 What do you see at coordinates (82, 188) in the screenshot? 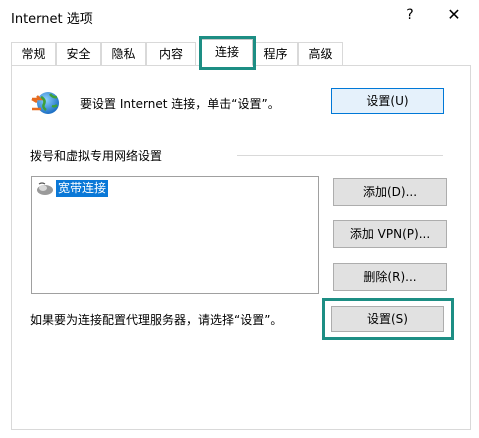
I see `list-item-label: 宽带连接` at bounding box center [82, 188].